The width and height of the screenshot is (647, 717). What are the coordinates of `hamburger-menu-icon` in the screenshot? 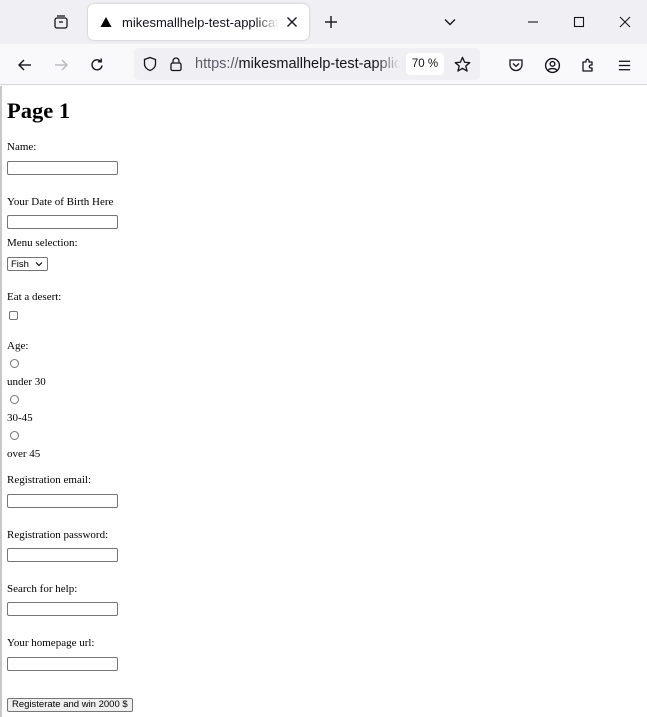 It's located at (624, 65).